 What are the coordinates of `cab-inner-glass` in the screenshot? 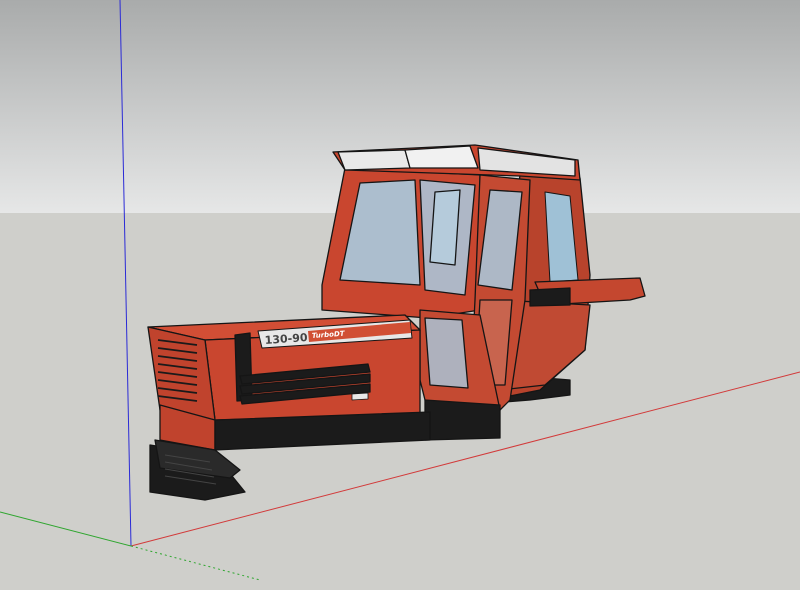 It's located at (445, 227).